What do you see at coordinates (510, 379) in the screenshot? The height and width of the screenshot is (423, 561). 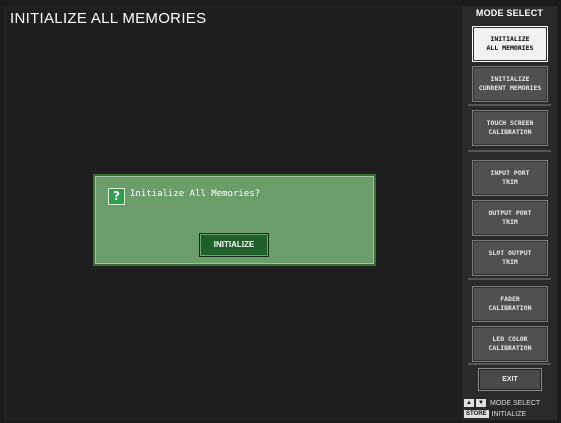 I see `exit-button: EXIT` at bounding box center [510, 379].